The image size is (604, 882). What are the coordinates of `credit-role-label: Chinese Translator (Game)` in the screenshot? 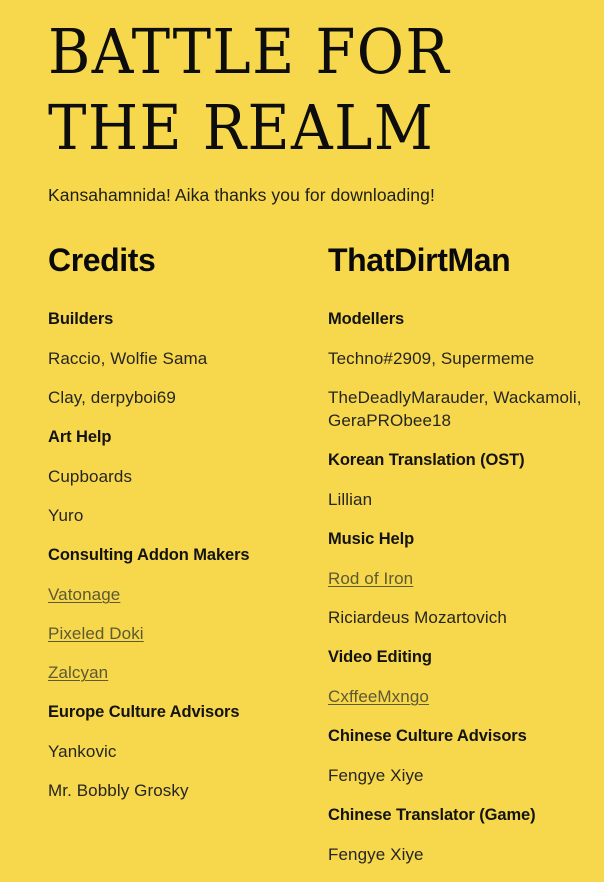 It's located at (432, 815).